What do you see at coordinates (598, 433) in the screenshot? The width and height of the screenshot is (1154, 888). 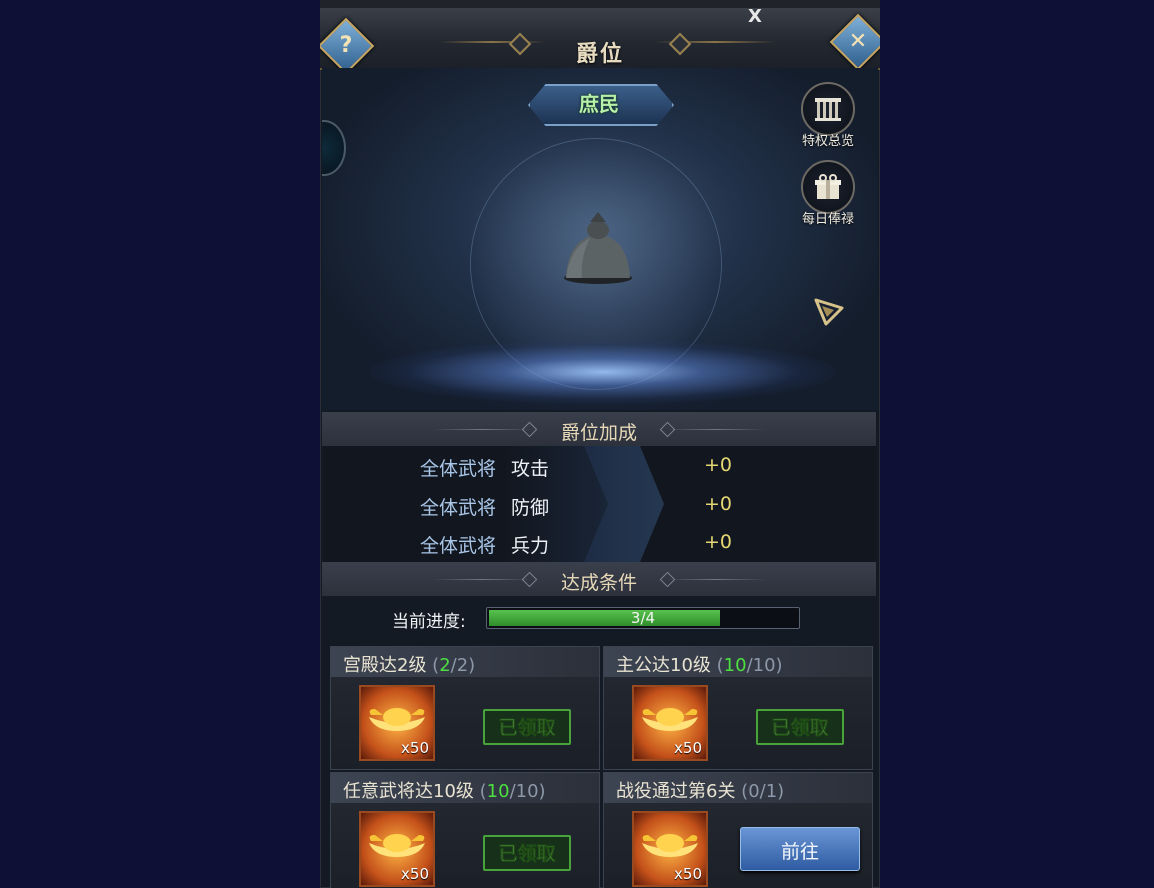 I see `bonus-section-title: 爵位加成` at bounding box center [598, 433].